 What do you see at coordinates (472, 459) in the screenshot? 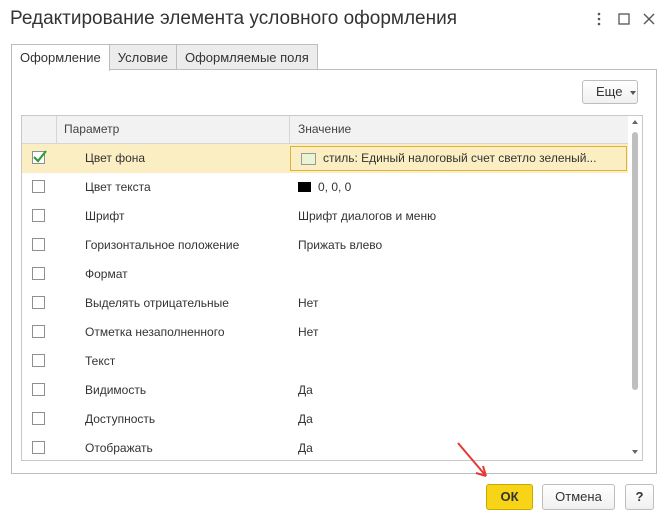
I see `annotation-arrow-icon` at bounding box center [472, 459].